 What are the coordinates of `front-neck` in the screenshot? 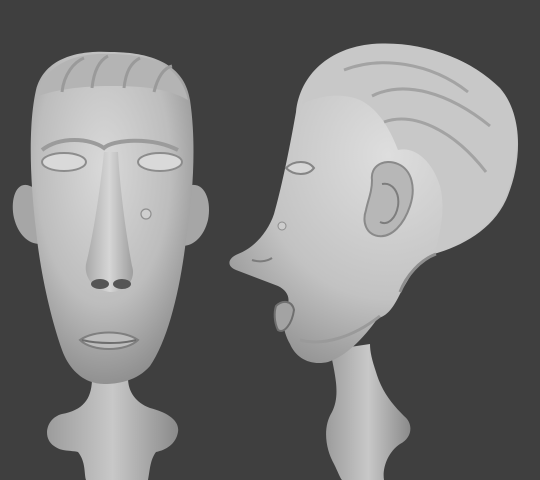 It's located at (113, 429).